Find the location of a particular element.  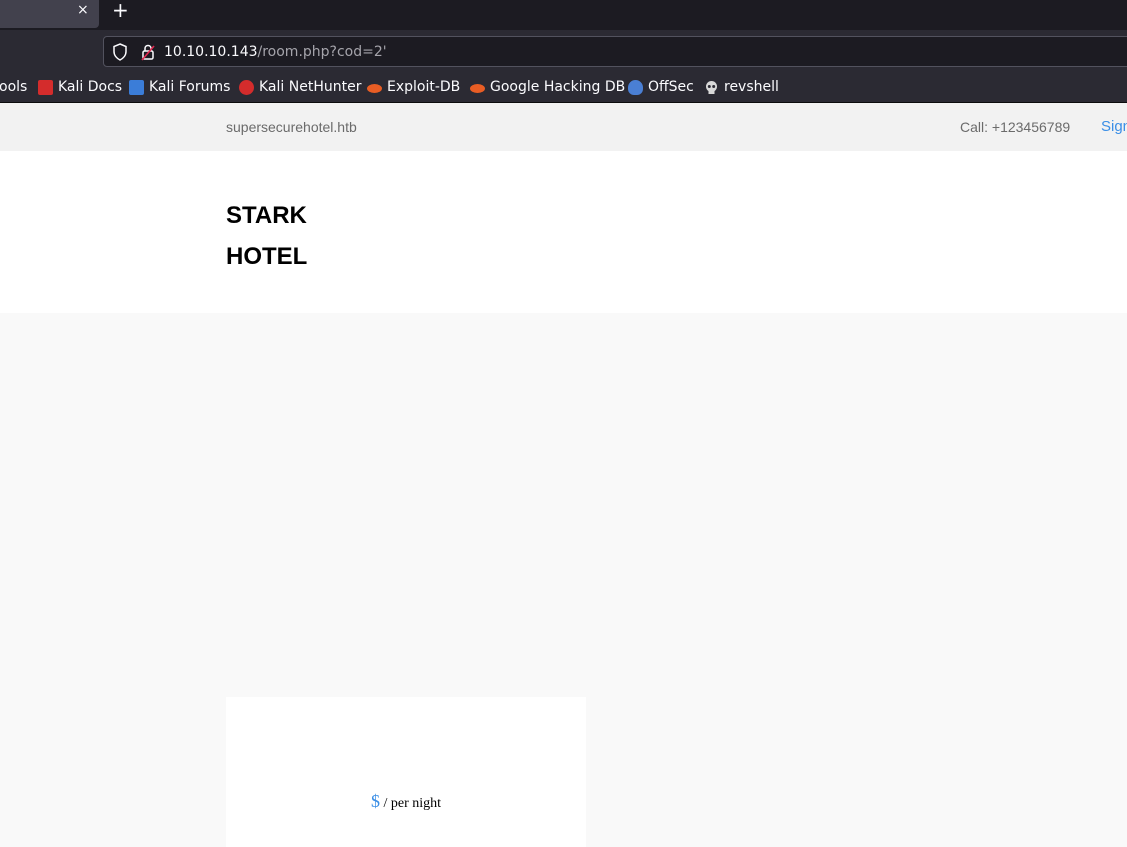

close-tab-icon: × is located at coordinates (83, 10).